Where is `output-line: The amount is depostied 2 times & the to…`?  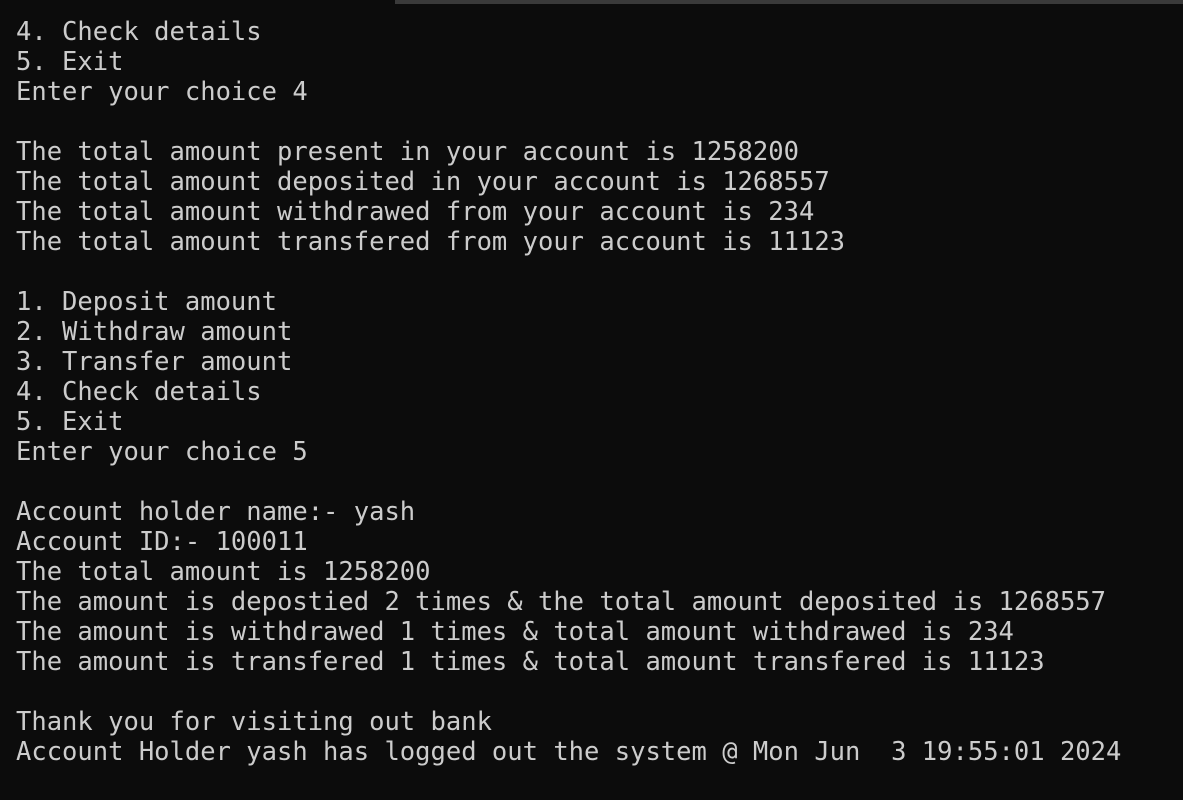
output-line: The amount is depostied 2 times & the to… is located at coordinates (561, 602).